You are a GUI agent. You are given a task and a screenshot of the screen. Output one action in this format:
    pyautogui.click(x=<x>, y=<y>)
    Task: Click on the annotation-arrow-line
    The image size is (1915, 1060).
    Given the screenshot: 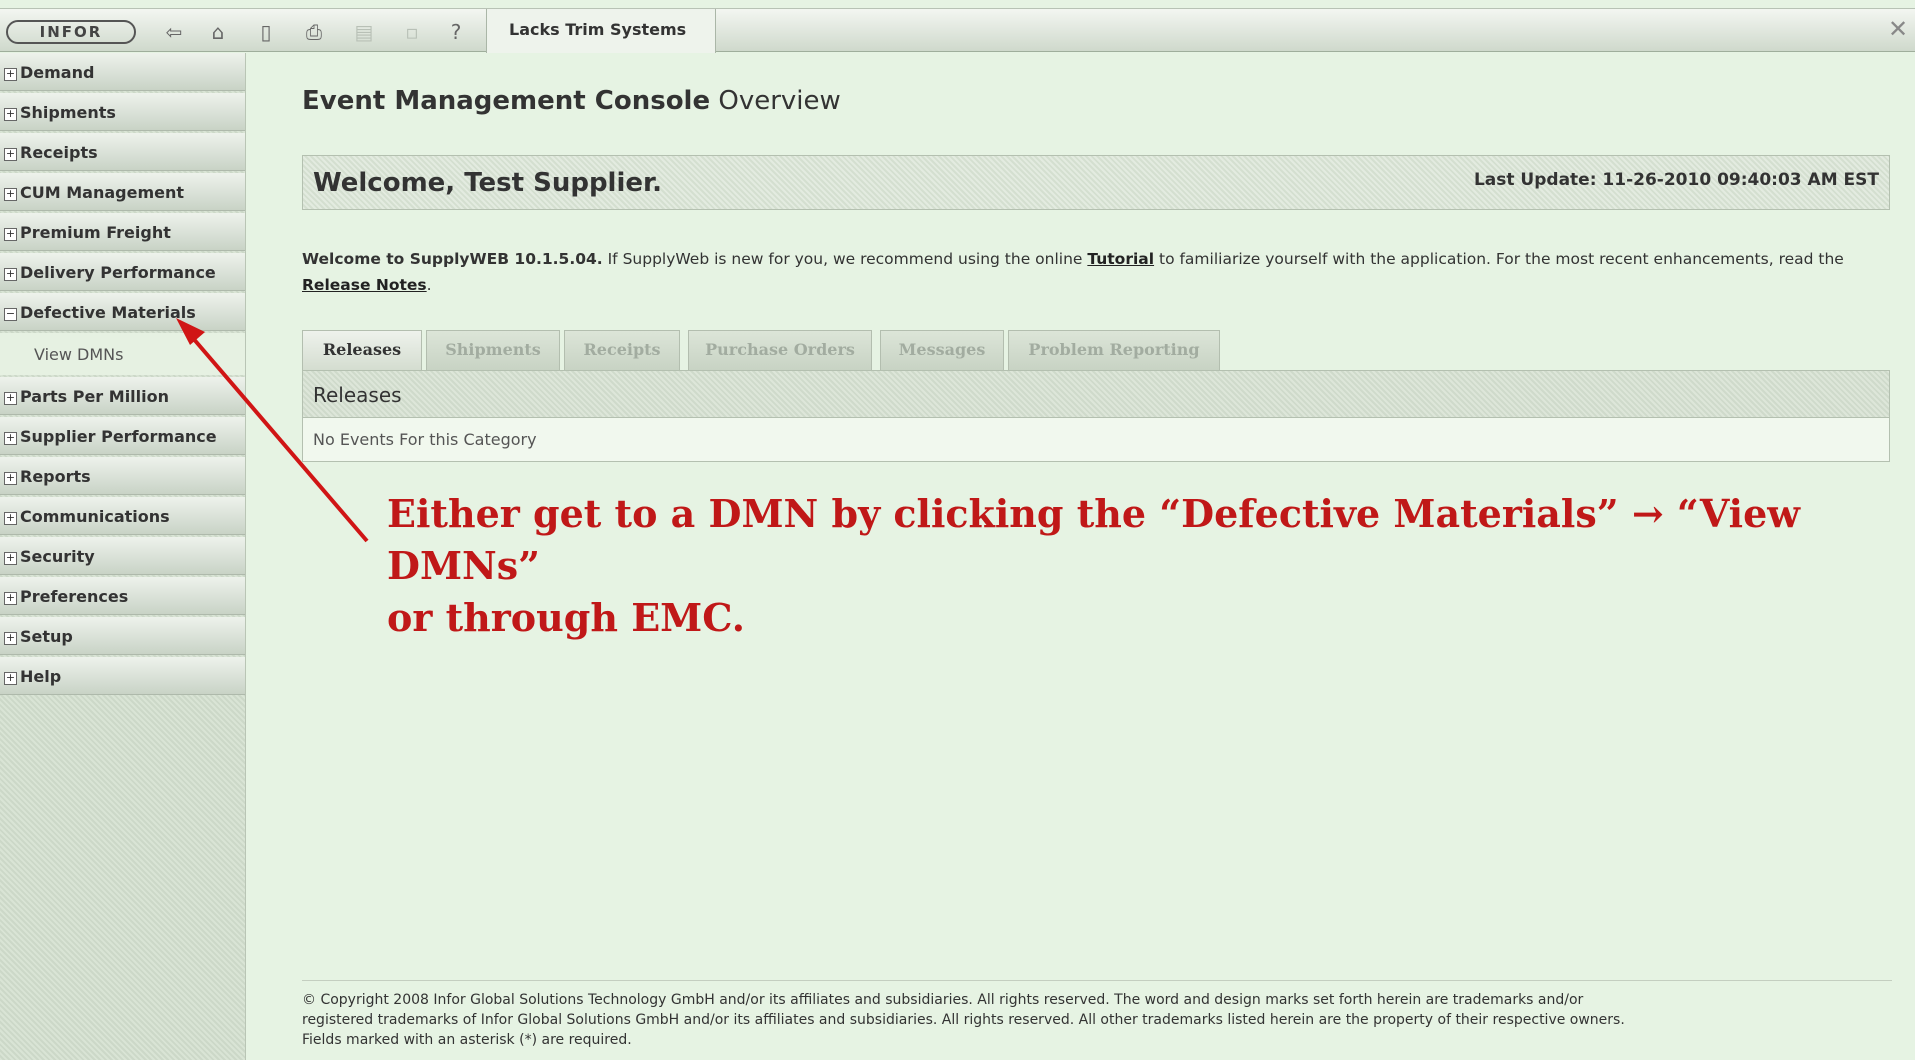 What is the action you would take?
    pyautogui.click(x=276, y=435)
    